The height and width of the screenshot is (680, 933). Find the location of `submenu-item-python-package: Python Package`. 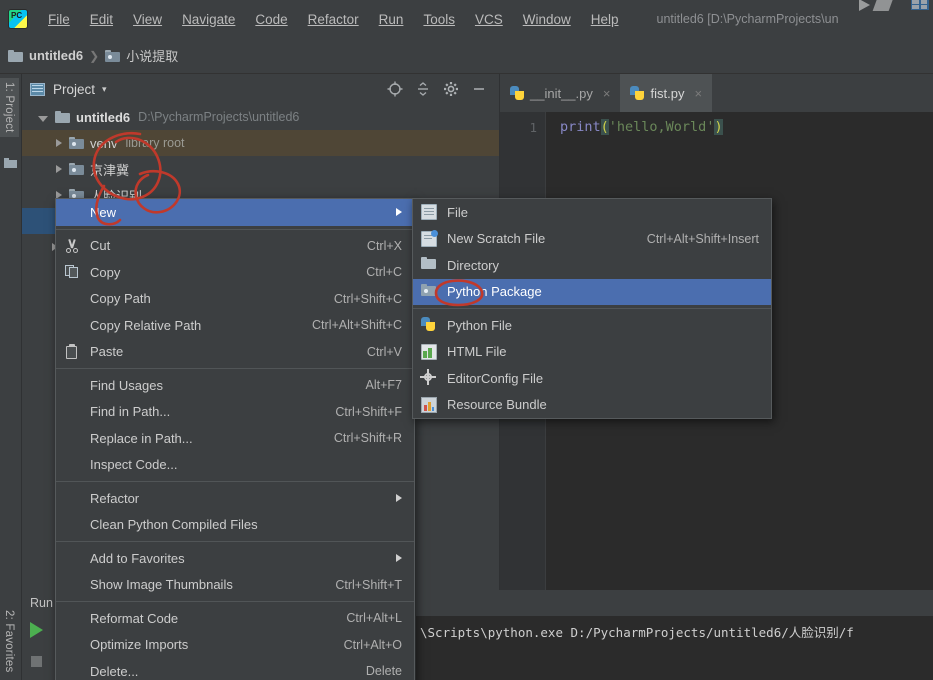

submenu-item-python-package: Python Package is located at coordinates (592, 291).